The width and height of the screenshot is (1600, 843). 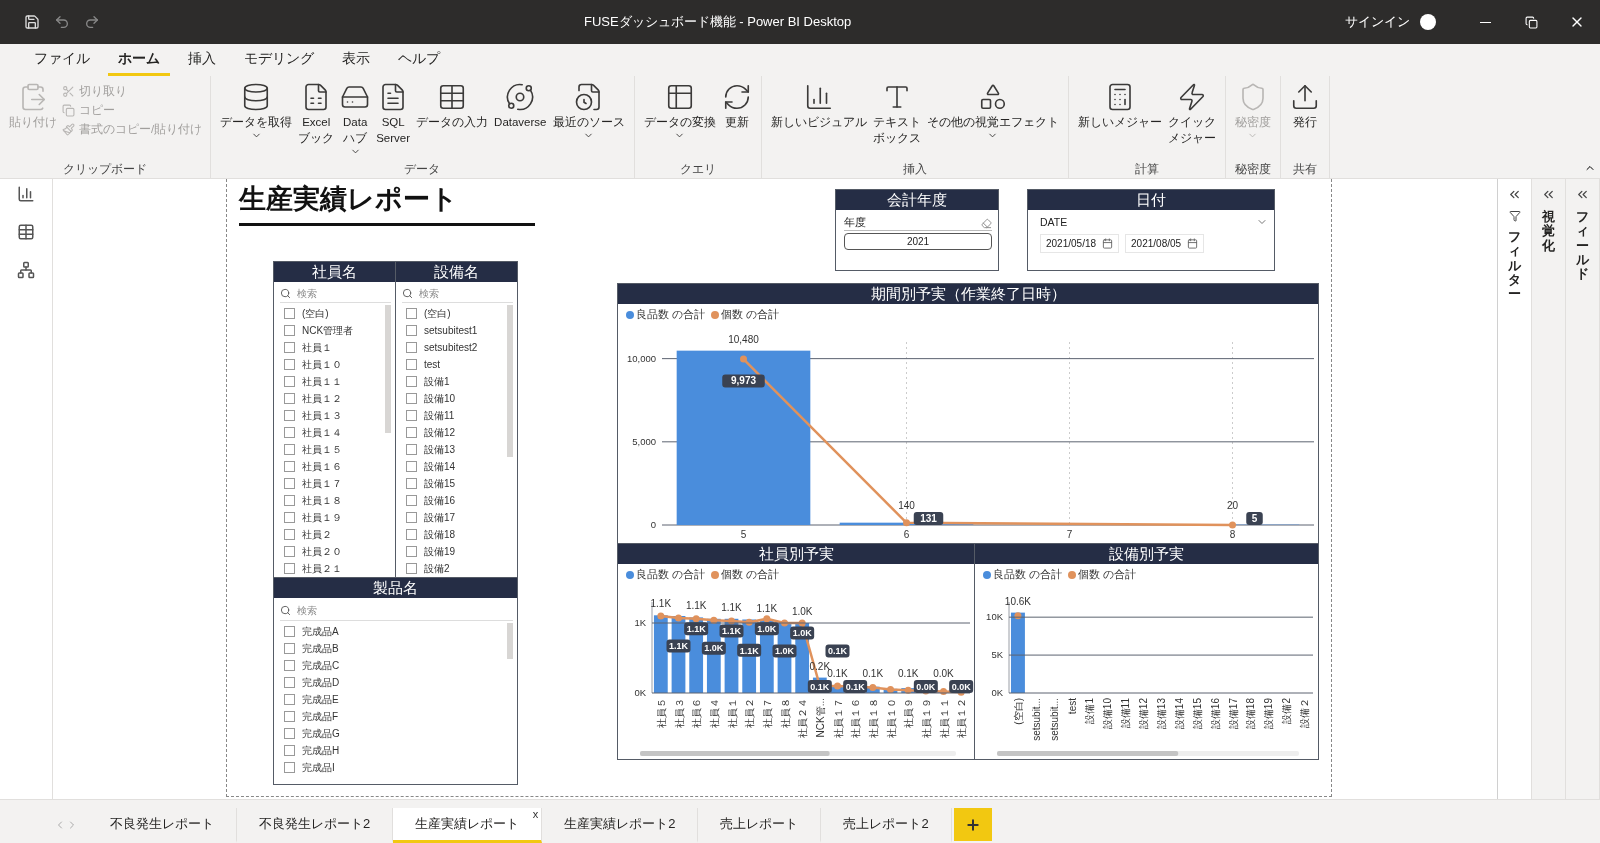 I want to click on slicer-item-label: 完成品G, so click(x=321, y=733).